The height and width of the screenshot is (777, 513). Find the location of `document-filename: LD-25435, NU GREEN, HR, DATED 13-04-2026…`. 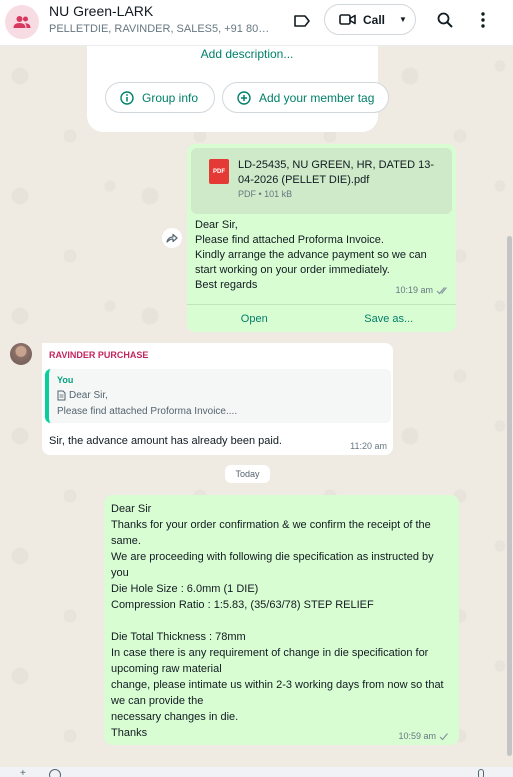

document-filename: LD-25435, NU GREEN, HR, DATED 13-04-2026… is located at coordinates (336, 172).